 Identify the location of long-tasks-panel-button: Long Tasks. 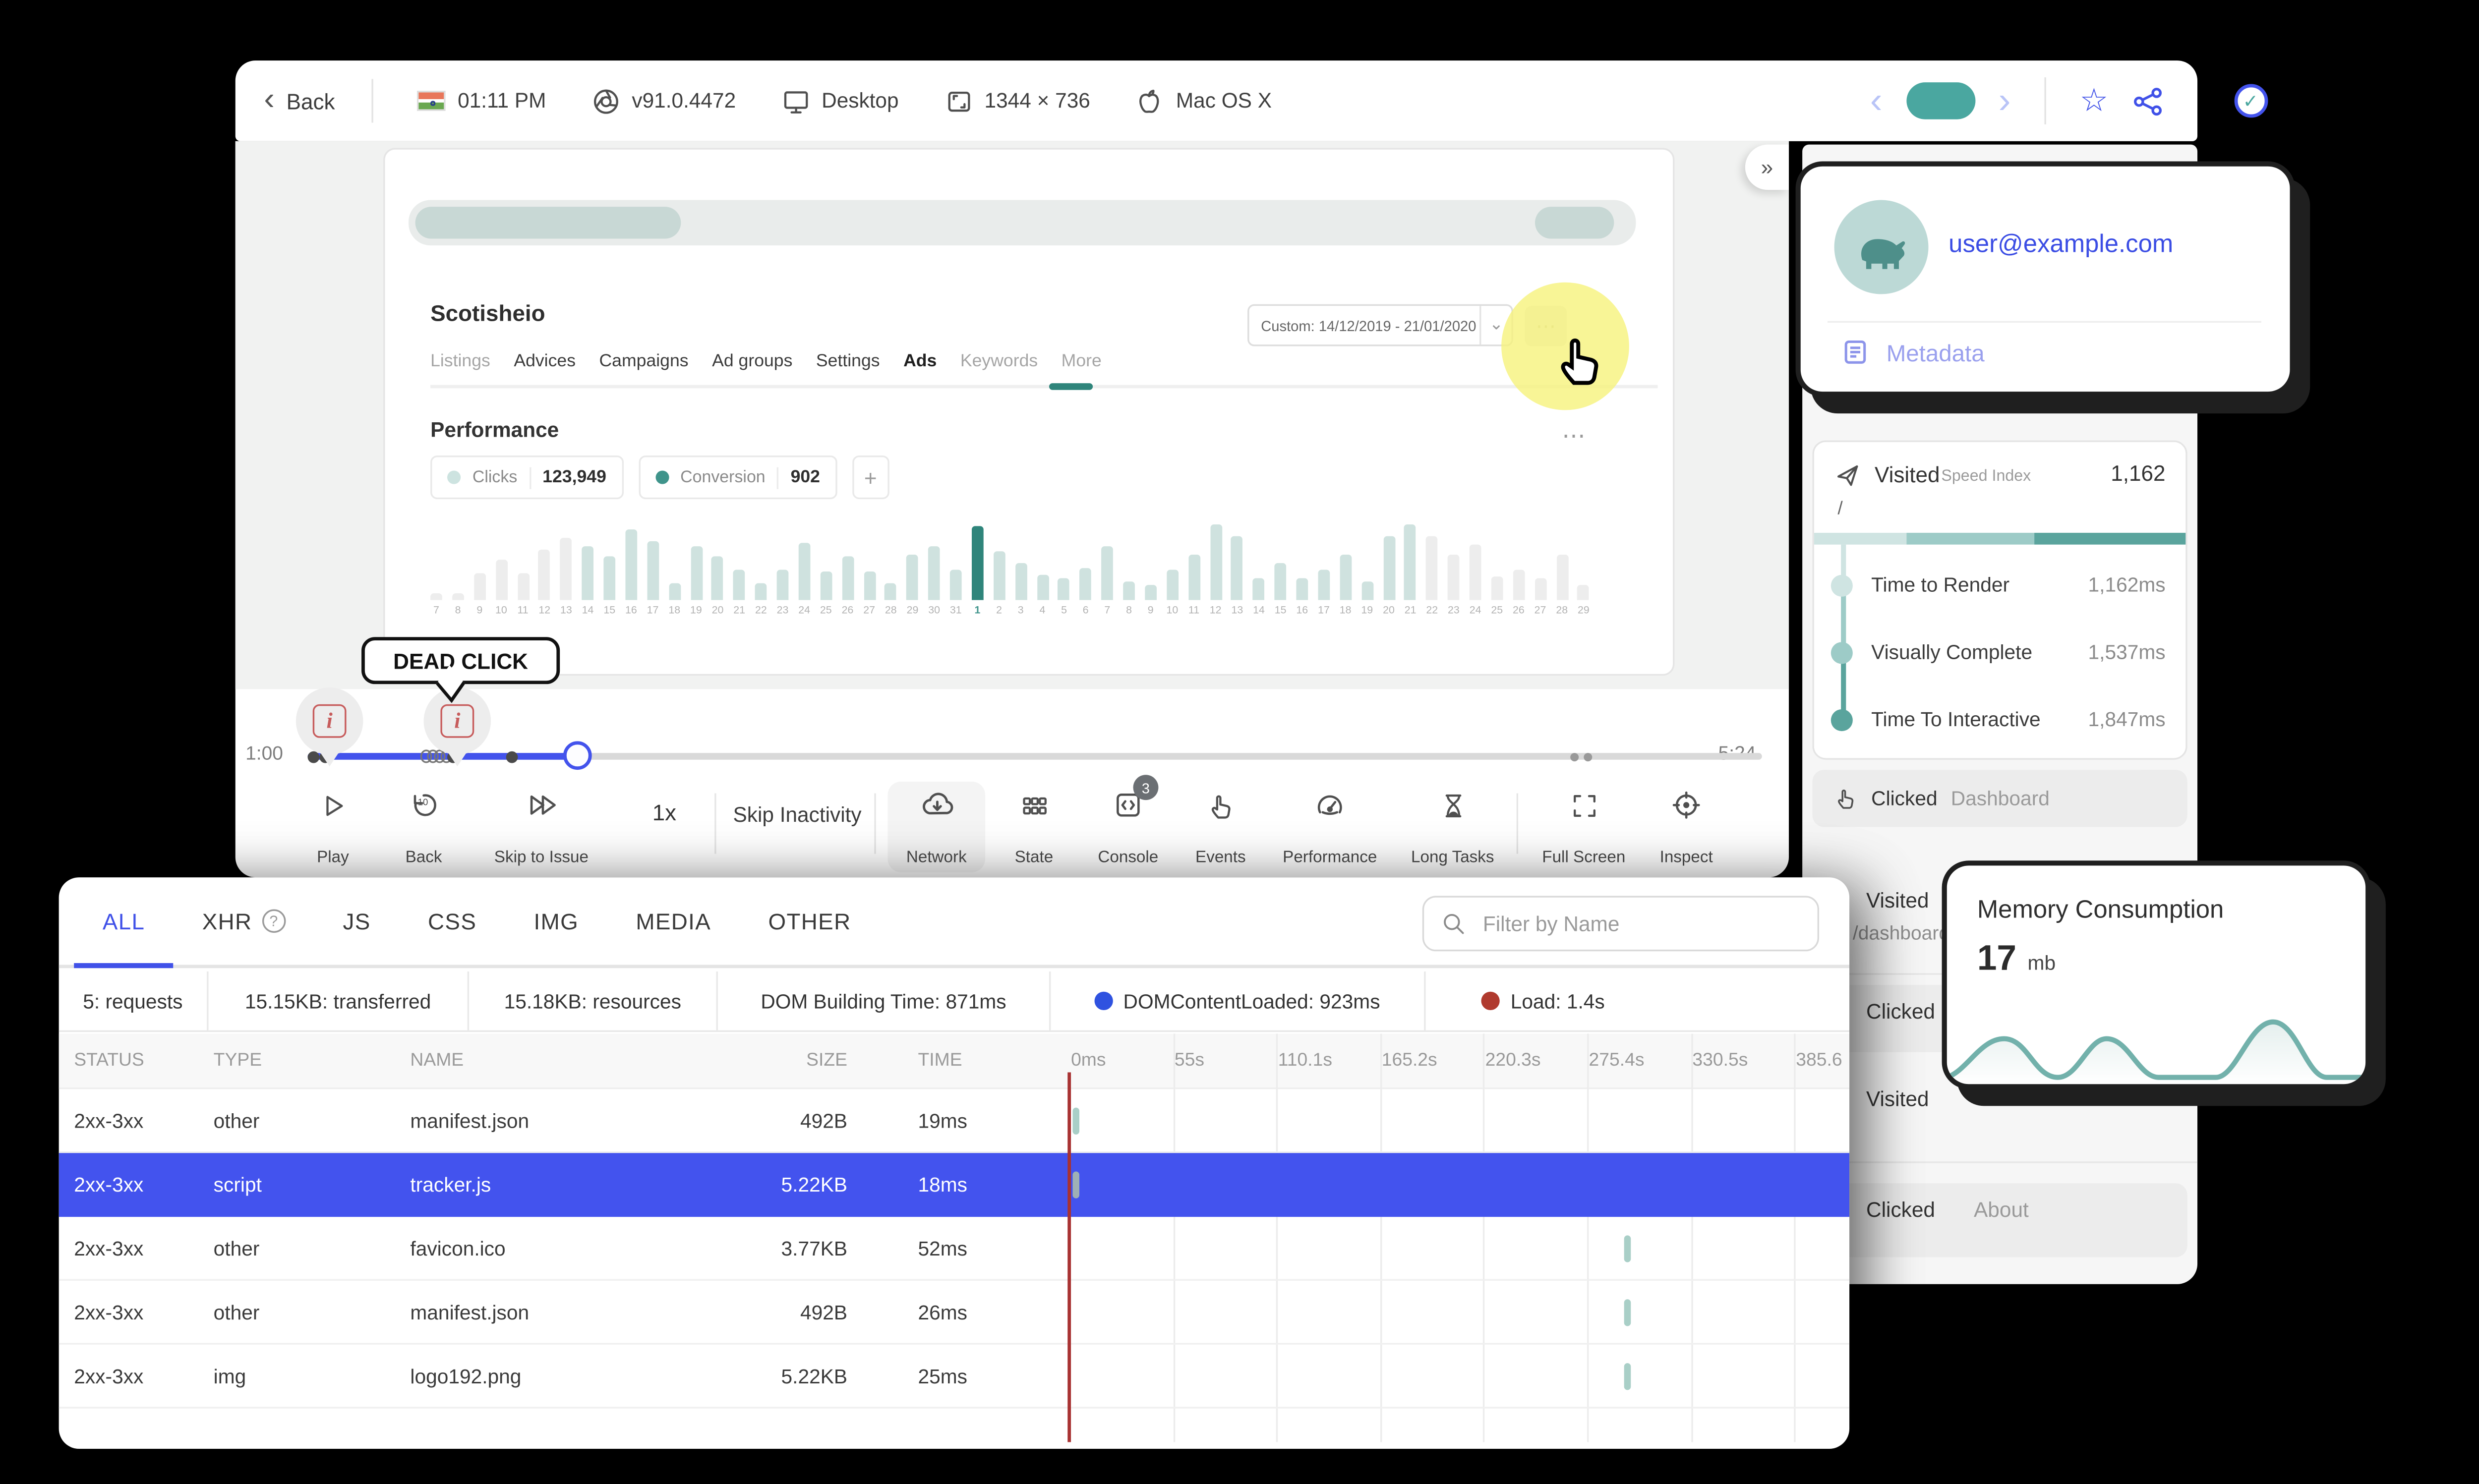
(1453, 827).